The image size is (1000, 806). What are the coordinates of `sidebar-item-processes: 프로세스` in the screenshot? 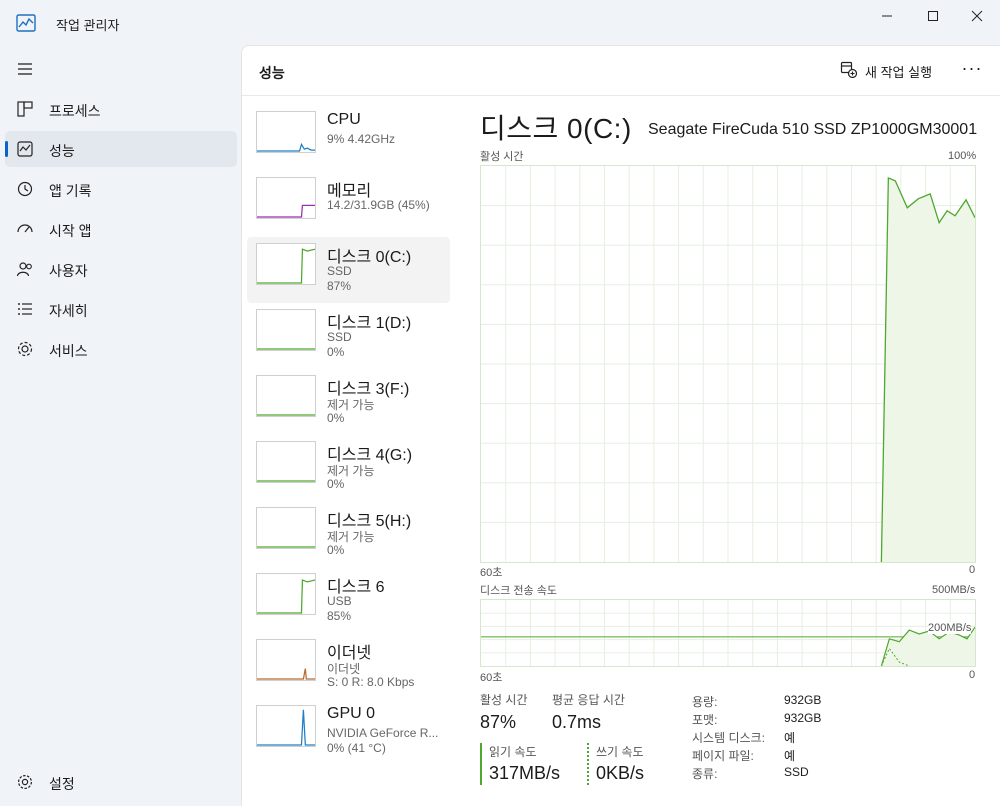 It's located at (121, 109).